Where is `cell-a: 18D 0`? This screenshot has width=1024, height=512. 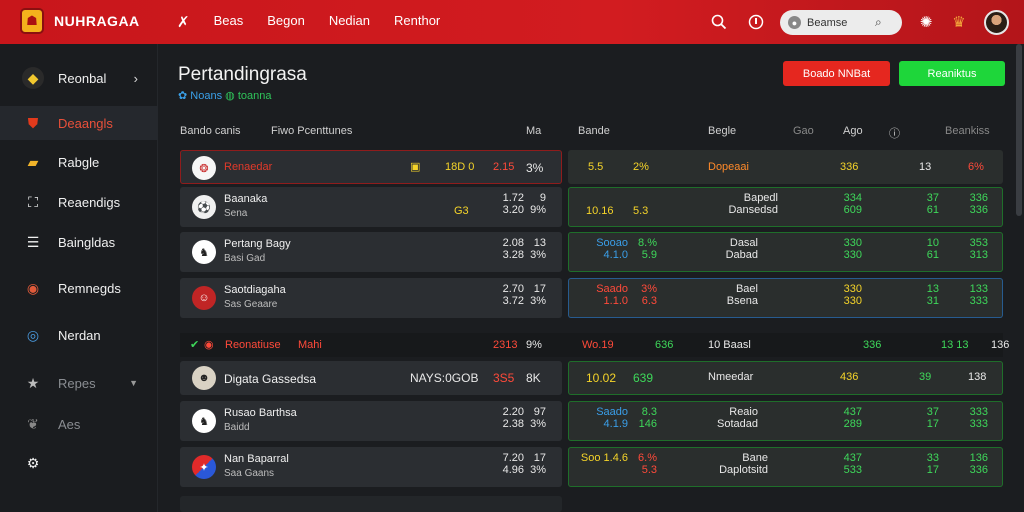 cell-a: 18D 0 is located at coordinates (460, 167).